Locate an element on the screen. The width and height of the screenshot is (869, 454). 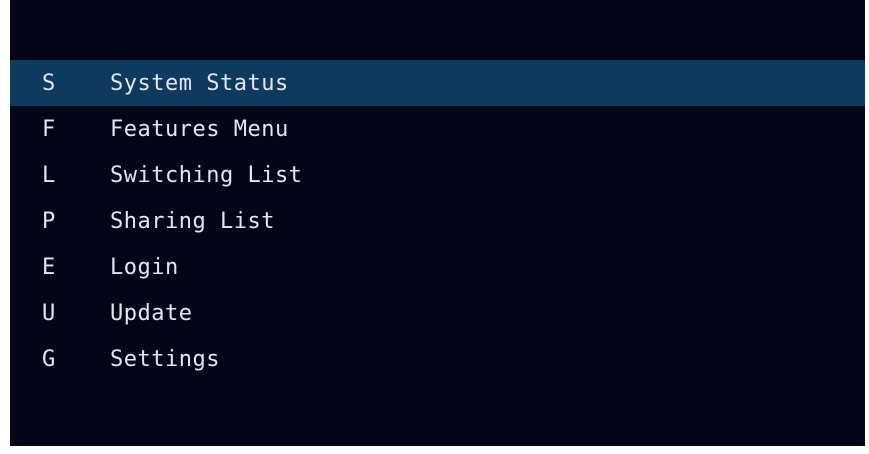
menu-item-update: U Update is located at coordinates (437, 313).